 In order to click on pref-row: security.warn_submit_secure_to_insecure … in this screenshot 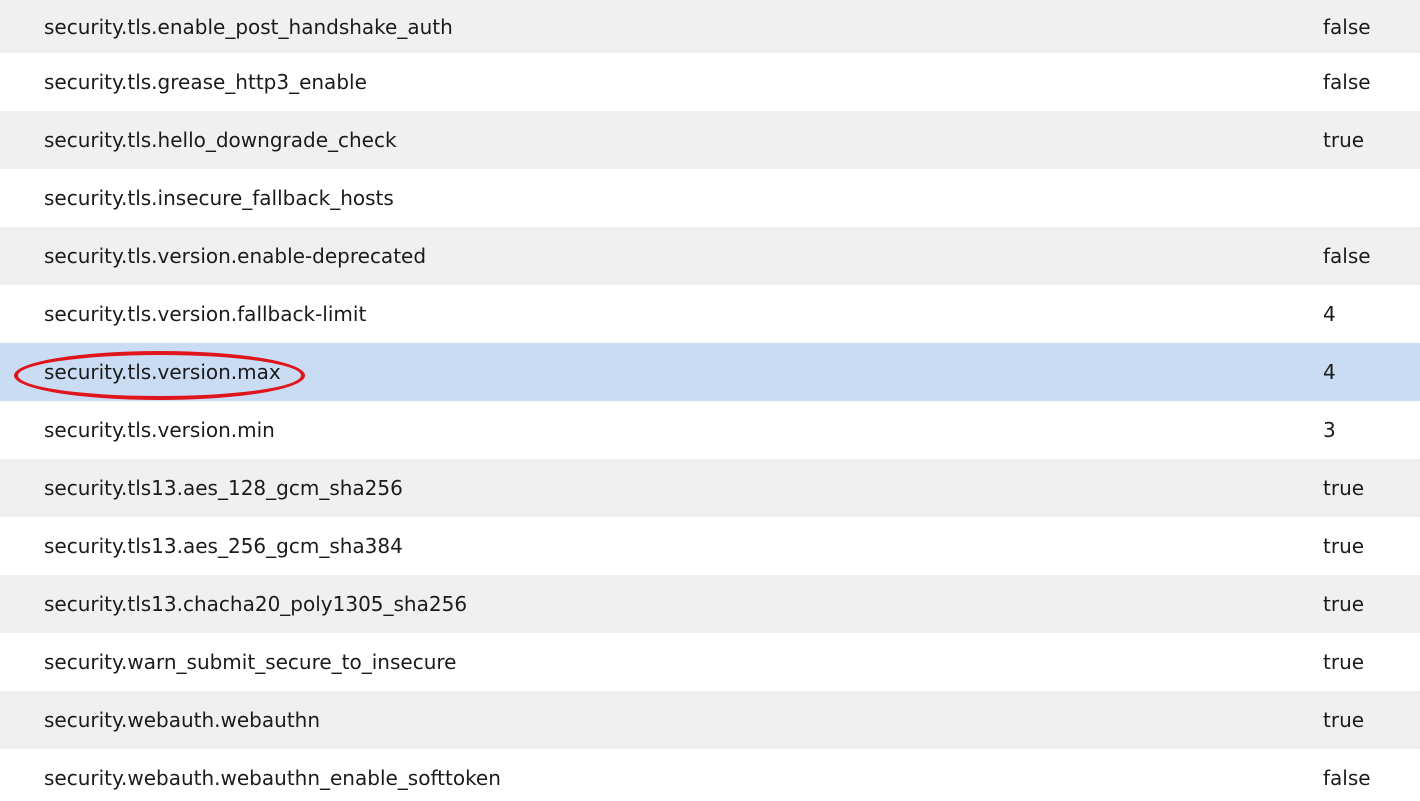, I will do `click(710, 662)`.